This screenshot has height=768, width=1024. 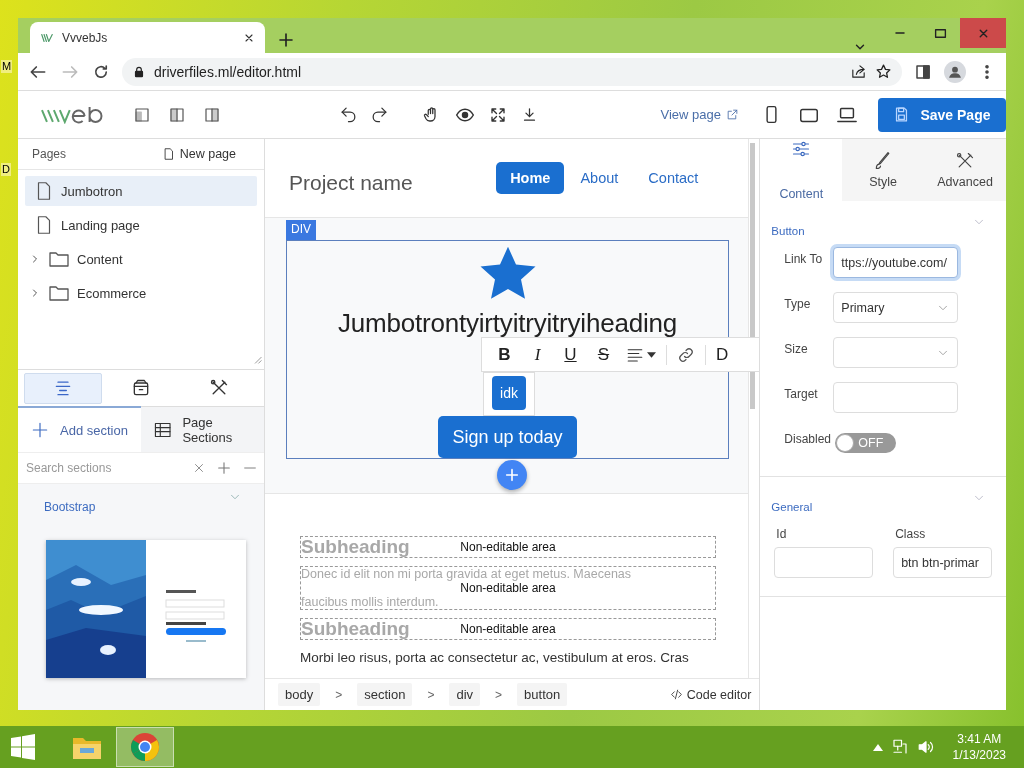 What do you see at coordinates (145, 507) in the screenshot?
I see `group-title: Bootstrap` at bounding box center [145, 507].